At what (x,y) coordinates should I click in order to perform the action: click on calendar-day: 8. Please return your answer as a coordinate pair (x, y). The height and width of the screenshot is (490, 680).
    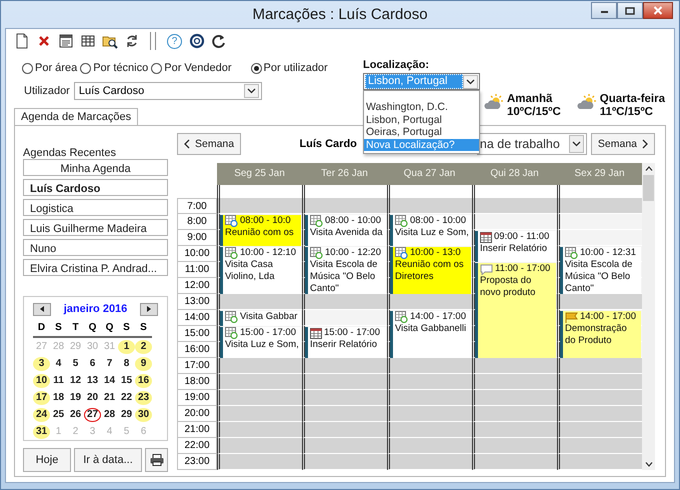
    Looking at the image, I should click on (126, 363).